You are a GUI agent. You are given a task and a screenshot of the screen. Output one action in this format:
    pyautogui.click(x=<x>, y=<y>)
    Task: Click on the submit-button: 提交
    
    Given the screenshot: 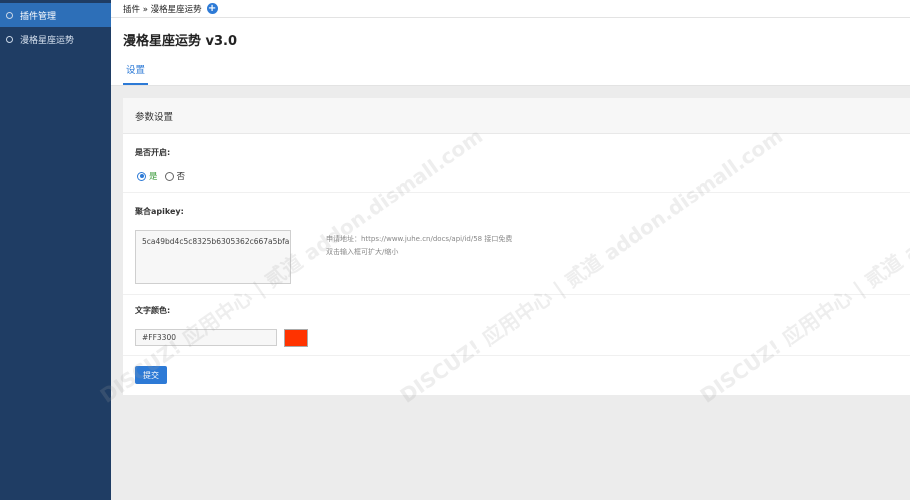 What is the action you would take?
    pyautogui.click(x=151, y=375)
    